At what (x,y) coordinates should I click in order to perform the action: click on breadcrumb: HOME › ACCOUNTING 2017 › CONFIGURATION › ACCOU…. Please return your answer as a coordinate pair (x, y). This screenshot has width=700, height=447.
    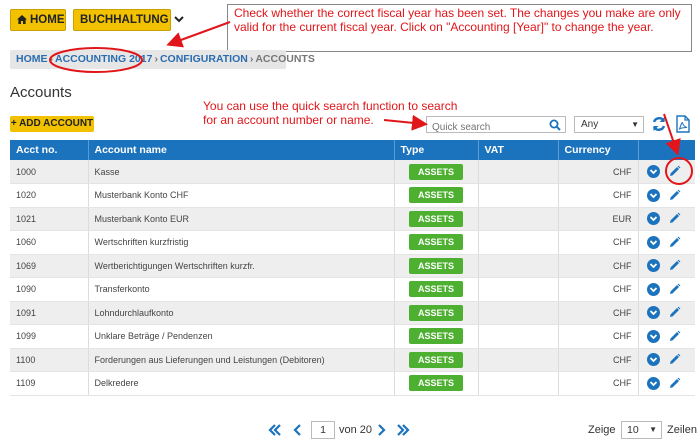
    Looking at the image, I should click on (162, 59).